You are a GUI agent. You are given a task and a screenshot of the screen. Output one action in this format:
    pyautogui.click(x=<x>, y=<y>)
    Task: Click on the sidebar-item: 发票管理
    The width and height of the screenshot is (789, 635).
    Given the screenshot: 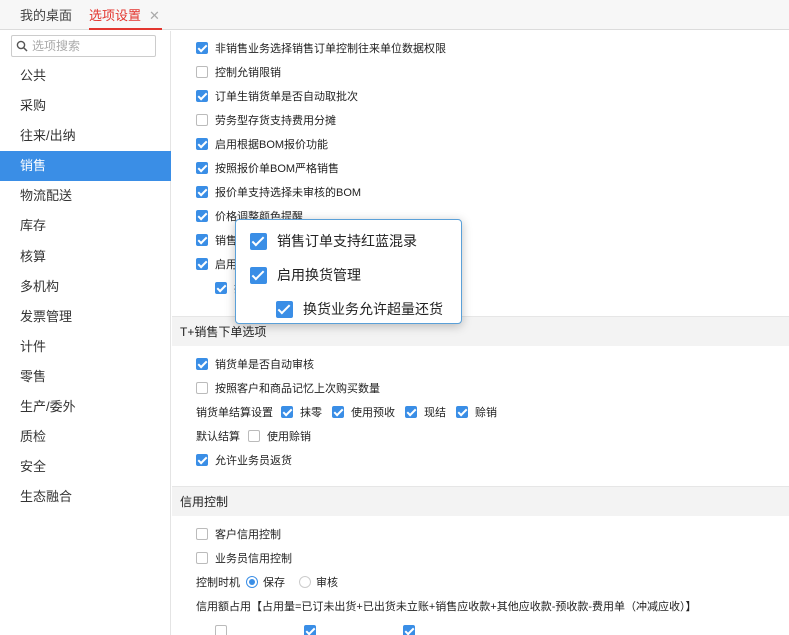 What is the action you would take?
    pyautogui.click(x=85, y=317)
    